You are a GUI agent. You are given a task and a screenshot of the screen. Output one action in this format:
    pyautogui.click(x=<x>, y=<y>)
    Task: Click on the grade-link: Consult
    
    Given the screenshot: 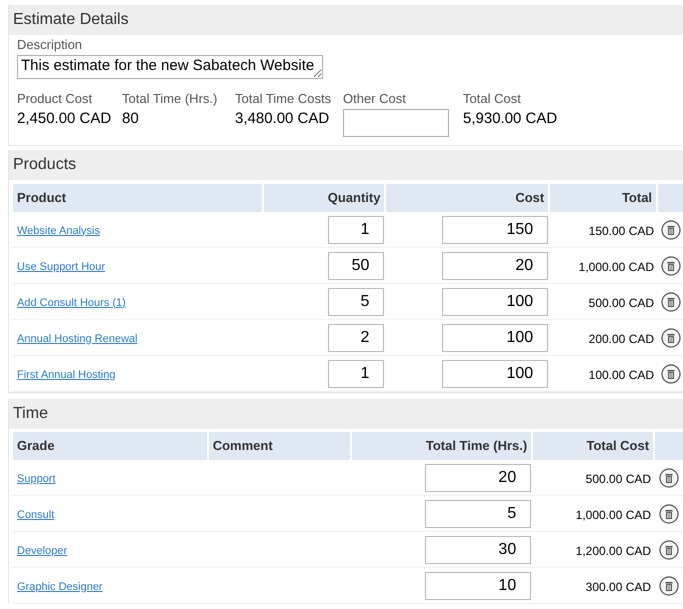 What is the action you would take?
    pyautogui.click(x=35, y=514)
    